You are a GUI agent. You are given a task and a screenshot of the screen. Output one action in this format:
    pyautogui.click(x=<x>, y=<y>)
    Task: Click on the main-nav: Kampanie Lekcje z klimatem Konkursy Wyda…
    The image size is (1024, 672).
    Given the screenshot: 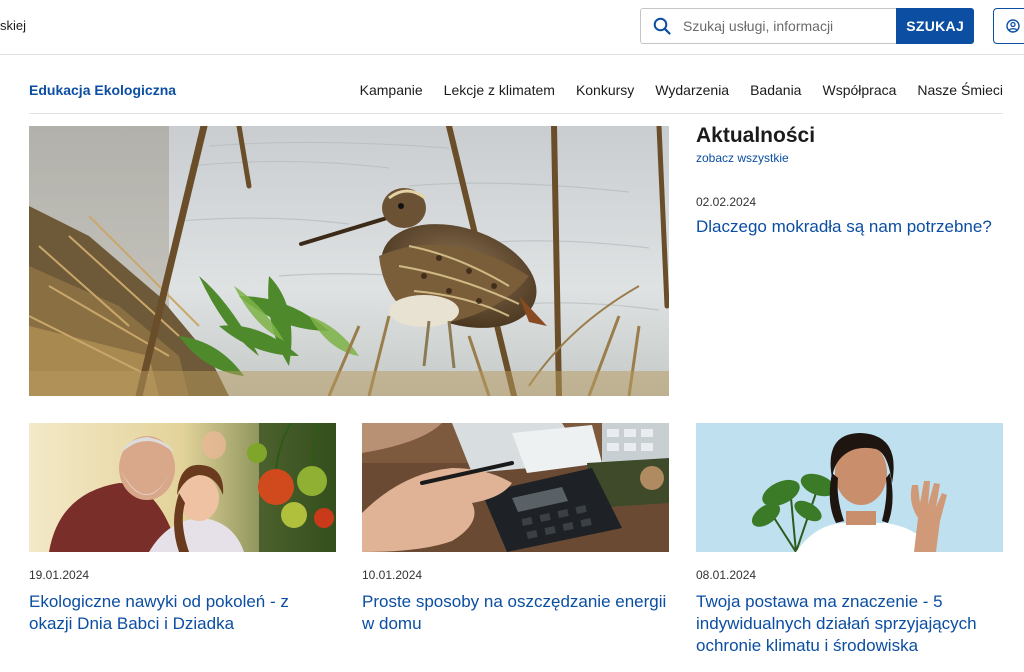 What is the action you would take?
    pyautogui.click(x=681, y=90)
    